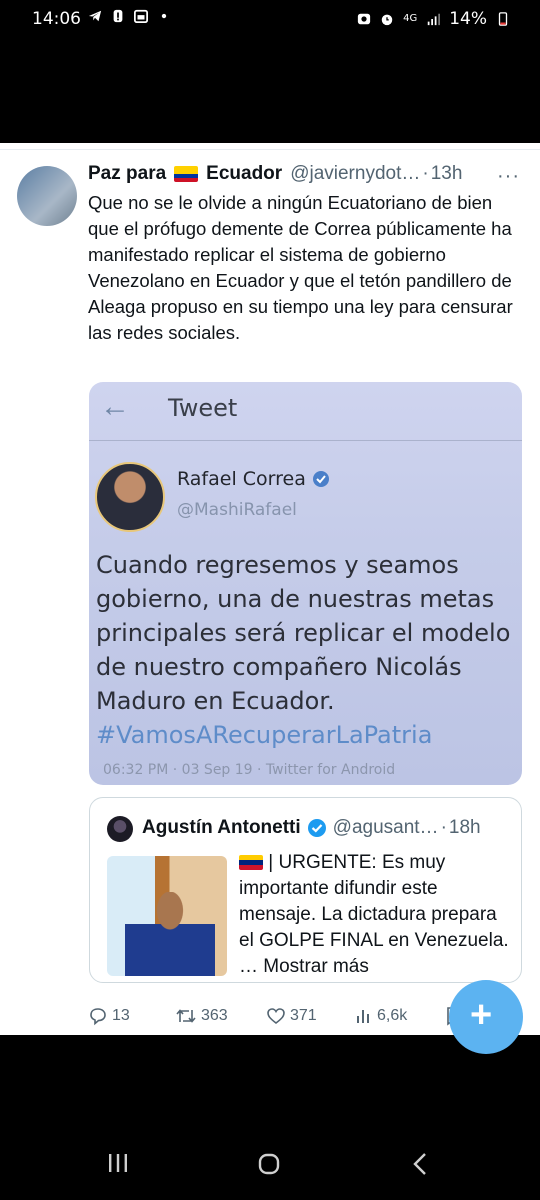 This screenshot has height=1200, width=540. What do you see at coordinates (464, 827) in the screenshot?
I see `quoted-time: 18h` at bounding box center [464, 827].